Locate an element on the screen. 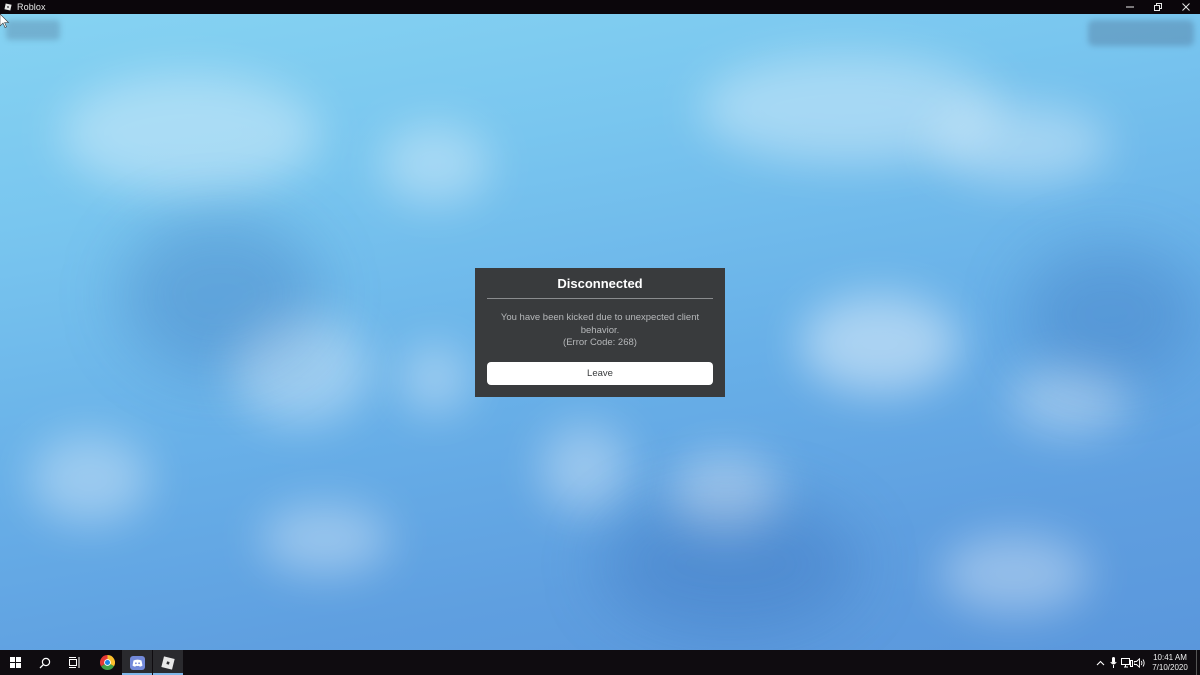 The height and width of the screenshot is (675, 1200). minimize-button is located at coordinates (1130, 7).